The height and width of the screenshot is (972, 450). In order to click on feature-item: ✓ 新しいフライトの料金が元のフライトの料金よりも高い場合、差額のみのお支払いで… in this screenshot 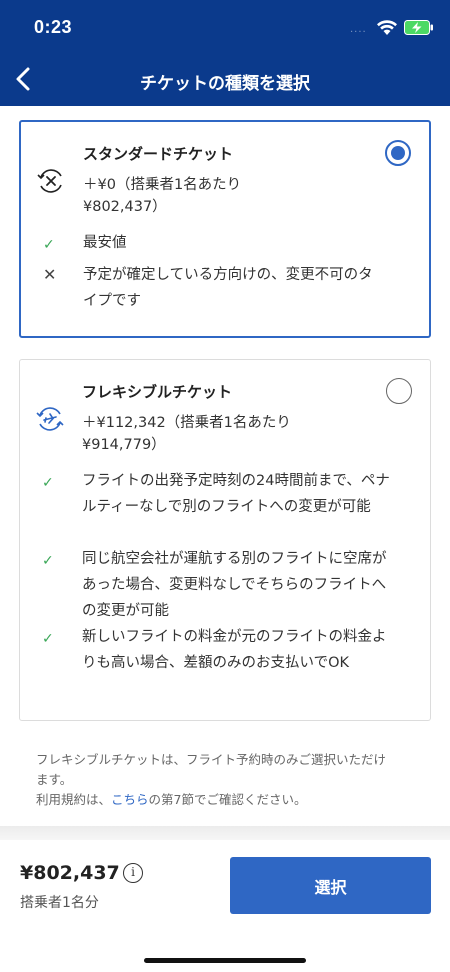, I will do `click(217, 650)`.